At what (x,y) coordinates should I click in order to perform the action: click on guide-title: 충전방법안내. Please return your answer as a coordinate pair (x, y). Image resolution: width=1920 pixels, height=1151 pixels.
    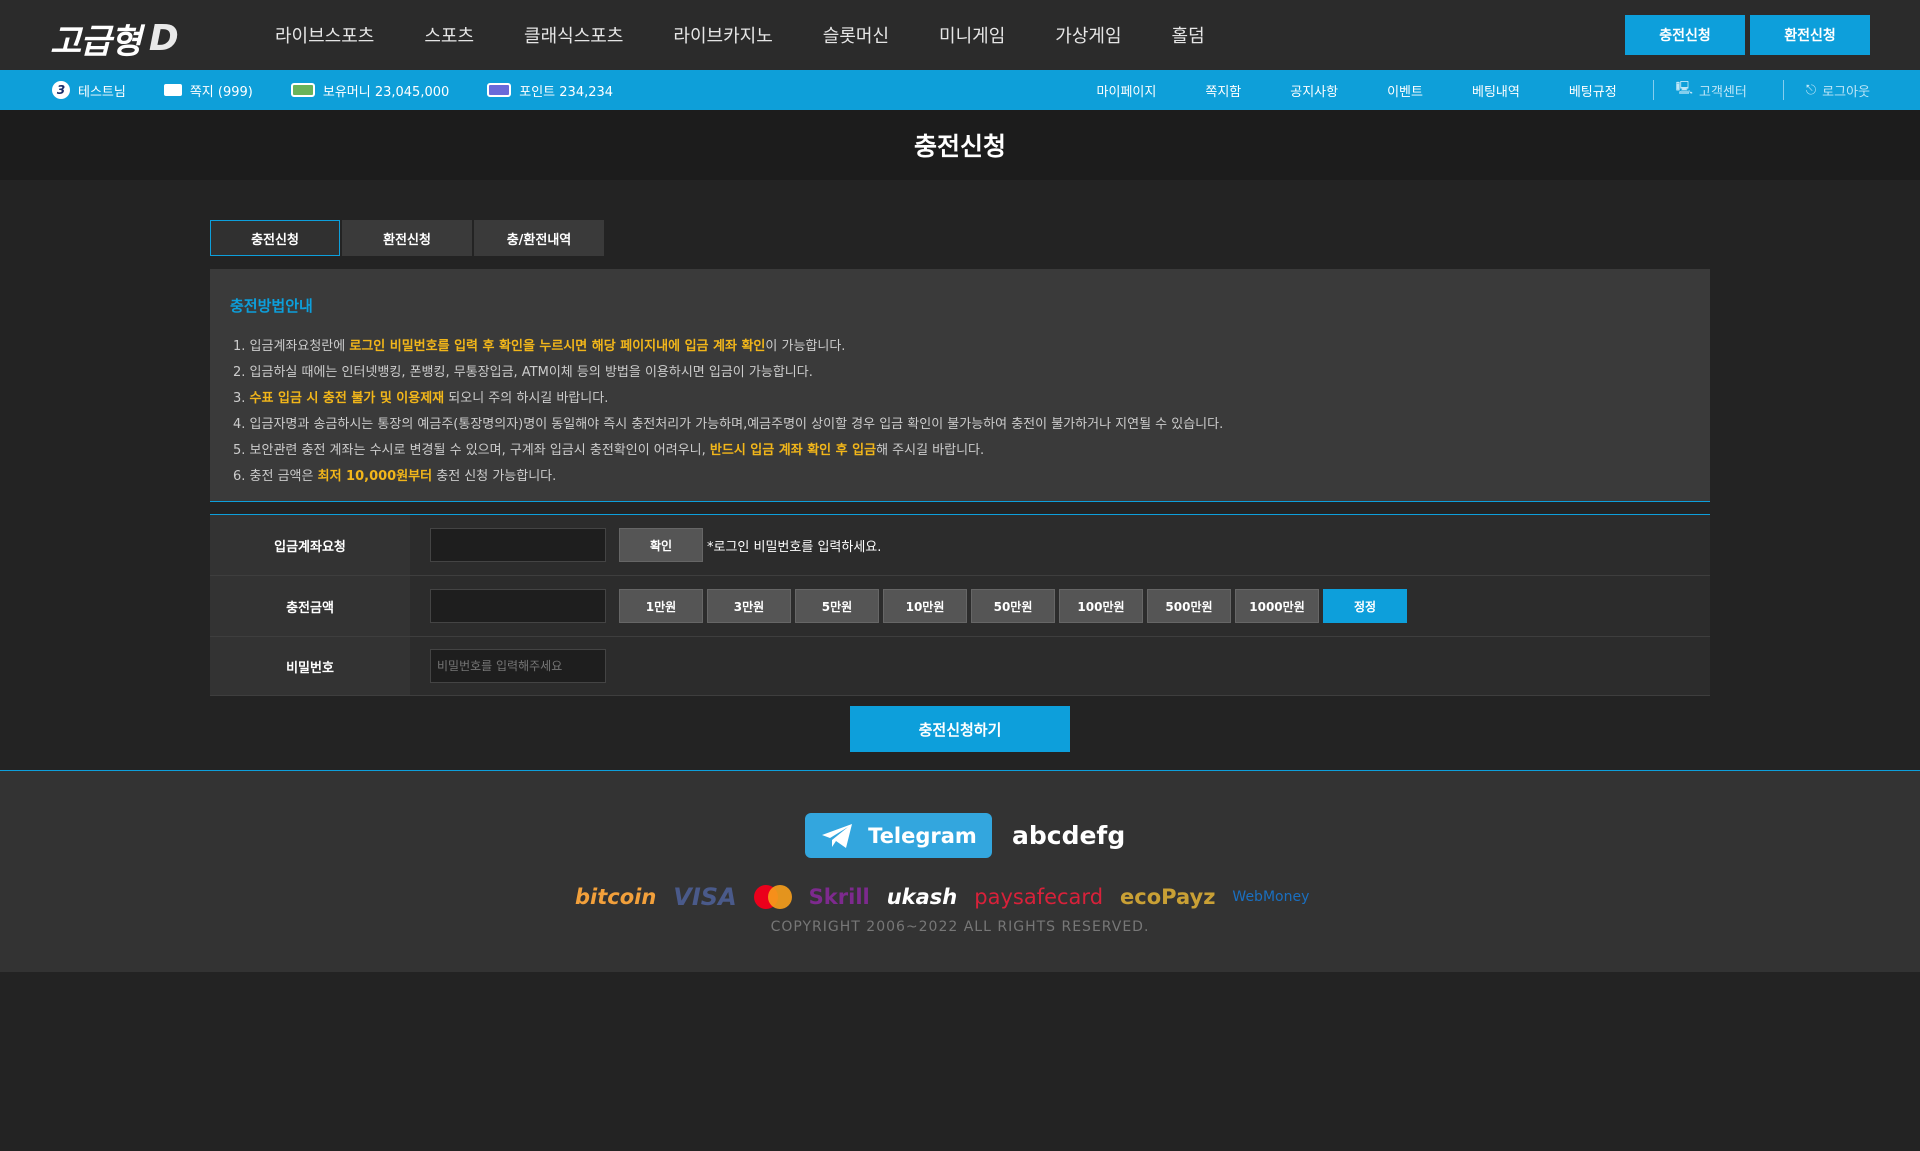
    Looking at the image, I should click on (271, 306).